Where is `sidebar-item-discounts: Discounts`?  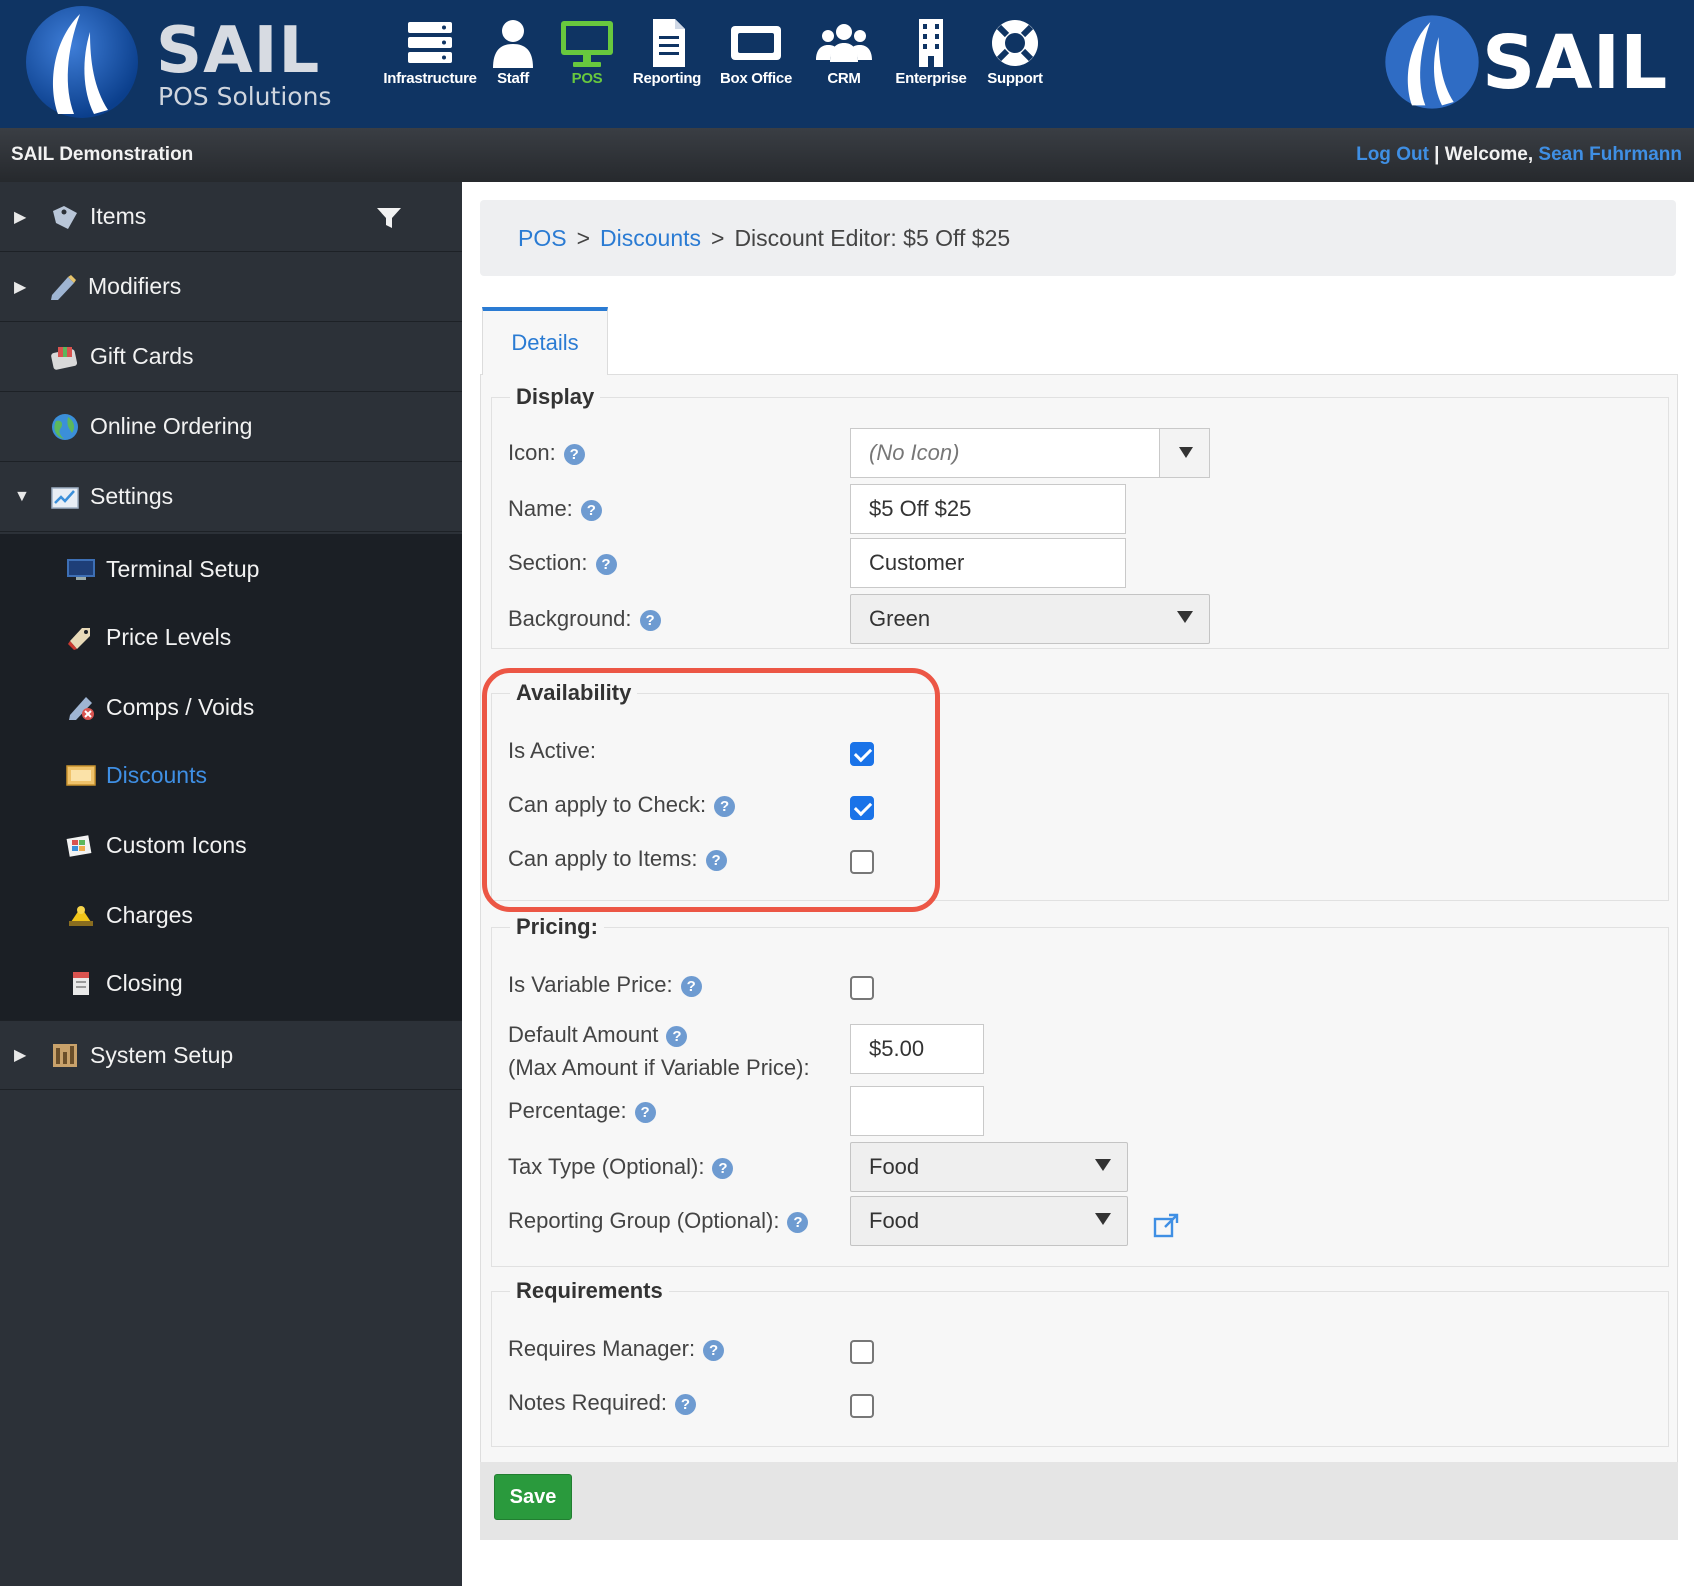
sidebar-item-discounts: Discounts is located at coordinates (231, 775).